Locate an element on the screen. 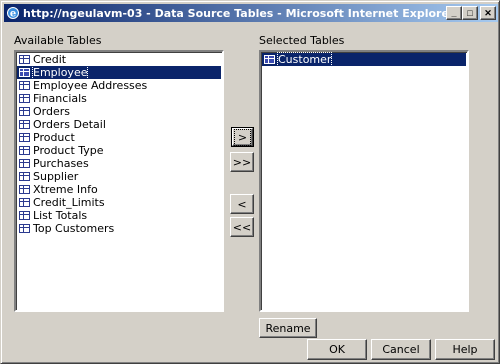 Image resolution: width=500 pixels, height=364 pixels. ok-button: OK is located at coordinates (337, 349).